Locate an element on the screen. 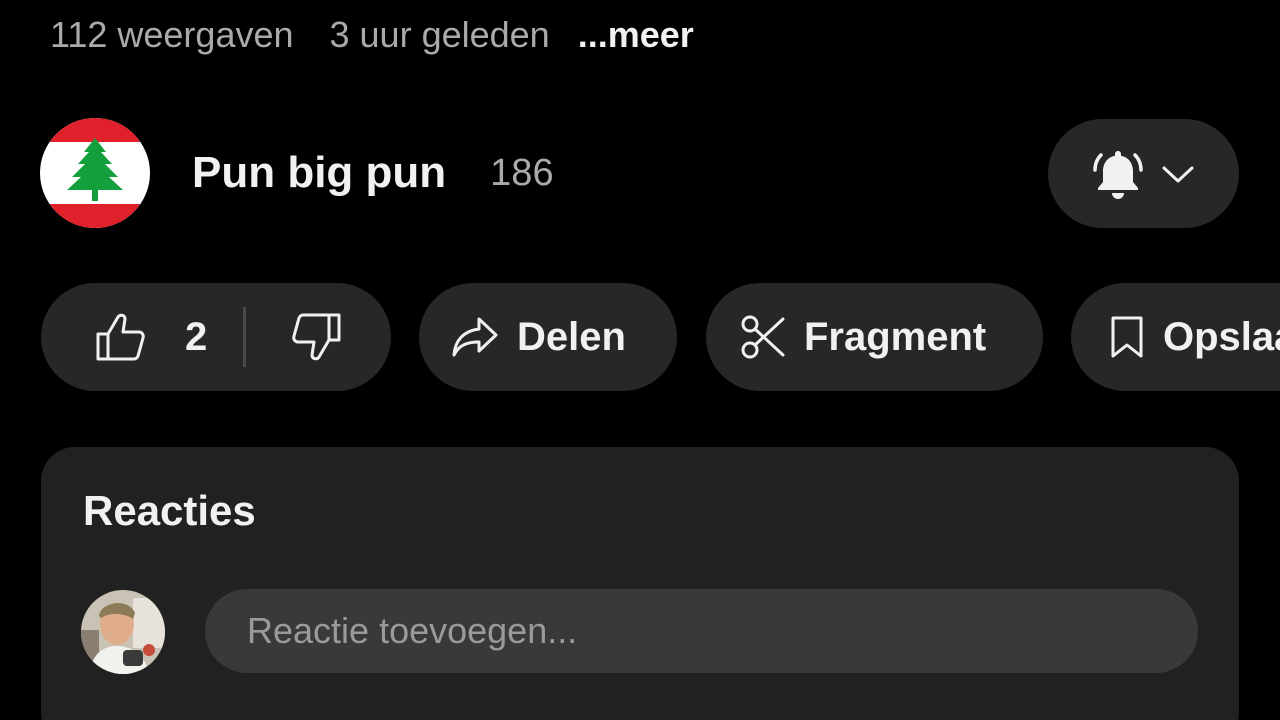 The width and height of the screenshot is (1280, 720). channel-name: Pun big pun is located at coordinates (319, 173).